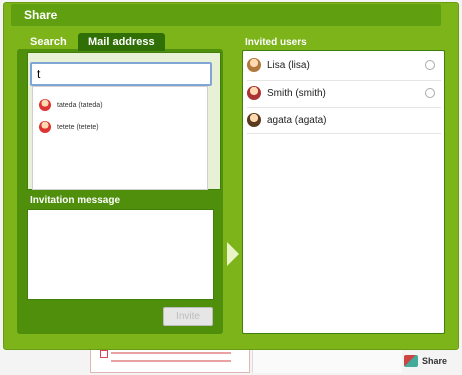 The image size is (462, 375). I want to click on dialog-title: Share, so click(41, 15).